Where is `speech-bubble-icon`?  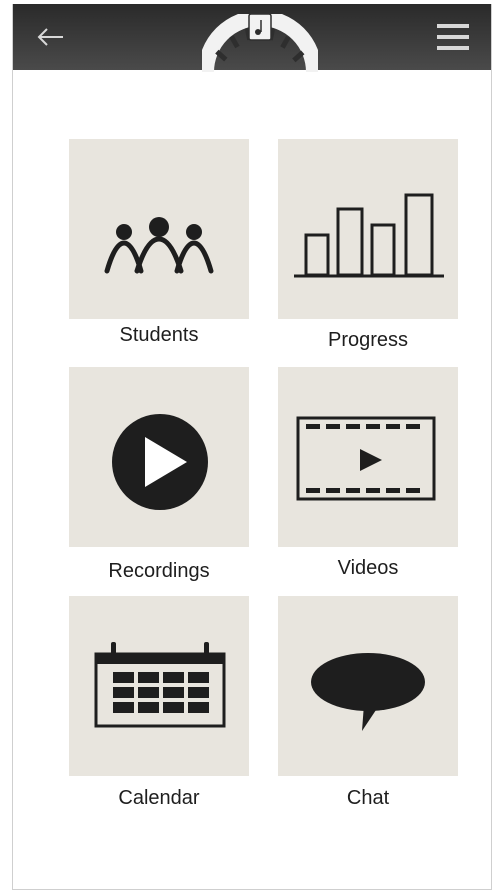
speech-bubble-icon is located at coordinates (368, 692).